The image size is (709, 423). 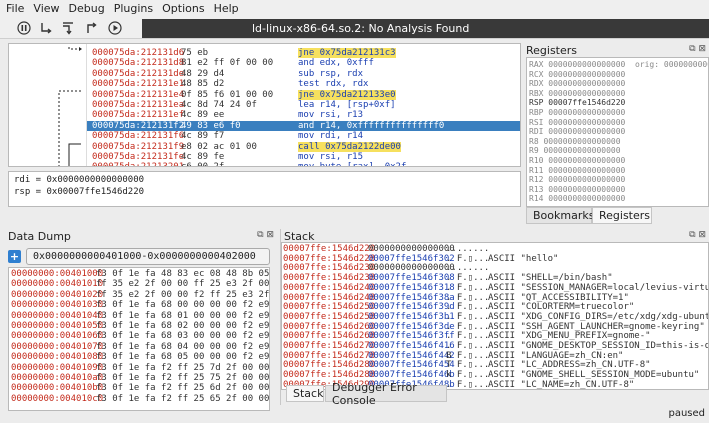 I want to click on run-icon, so click(x=115, y=28).